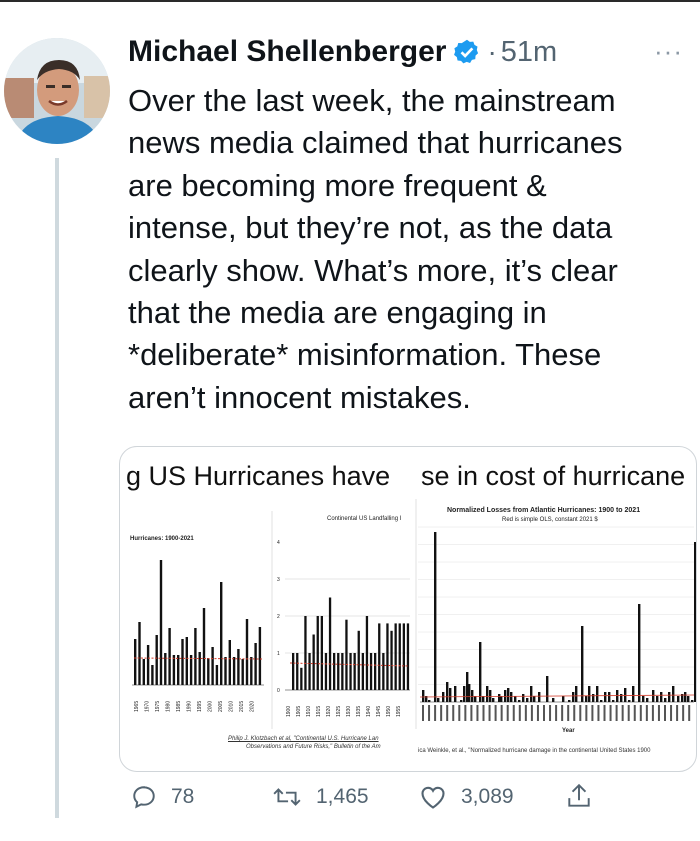 This screenshot has width=700, height=841. Describe the element at coordinates (399, 711) in the screenshot. I see `panel2-x-tick: 1955` at that location.